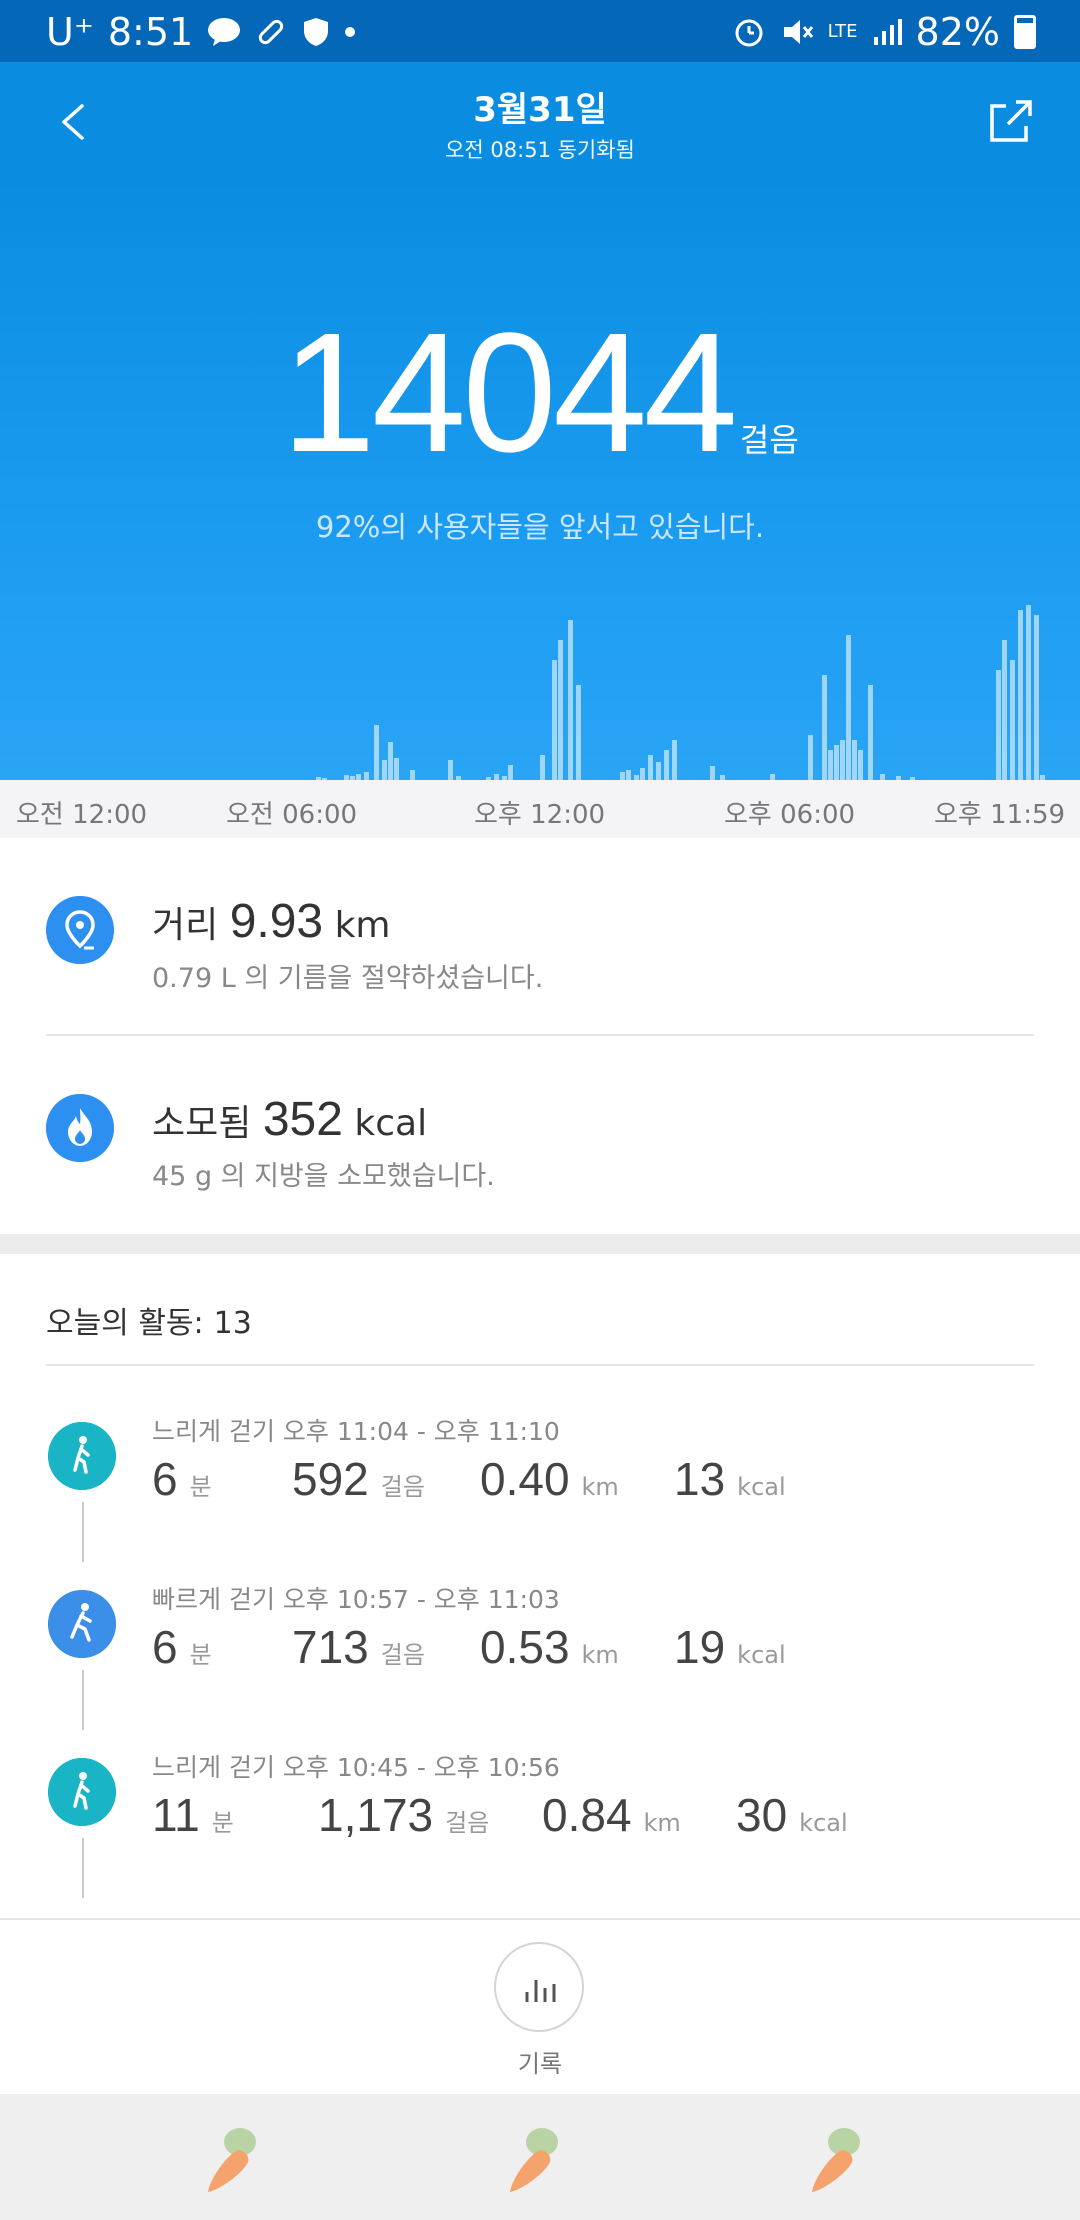  Describe the element at coordinates (700, 1647) in the screenshot. I see `activity-kcal-value: 19` at that location.